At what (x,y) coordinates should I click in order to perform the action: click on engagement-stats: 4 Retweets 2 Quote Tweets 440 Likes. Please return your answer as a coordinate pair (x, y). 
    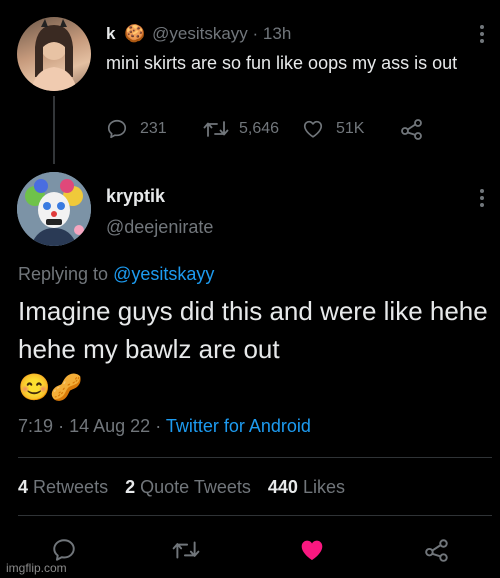
    Looking at the image, I should click on (181, 487).